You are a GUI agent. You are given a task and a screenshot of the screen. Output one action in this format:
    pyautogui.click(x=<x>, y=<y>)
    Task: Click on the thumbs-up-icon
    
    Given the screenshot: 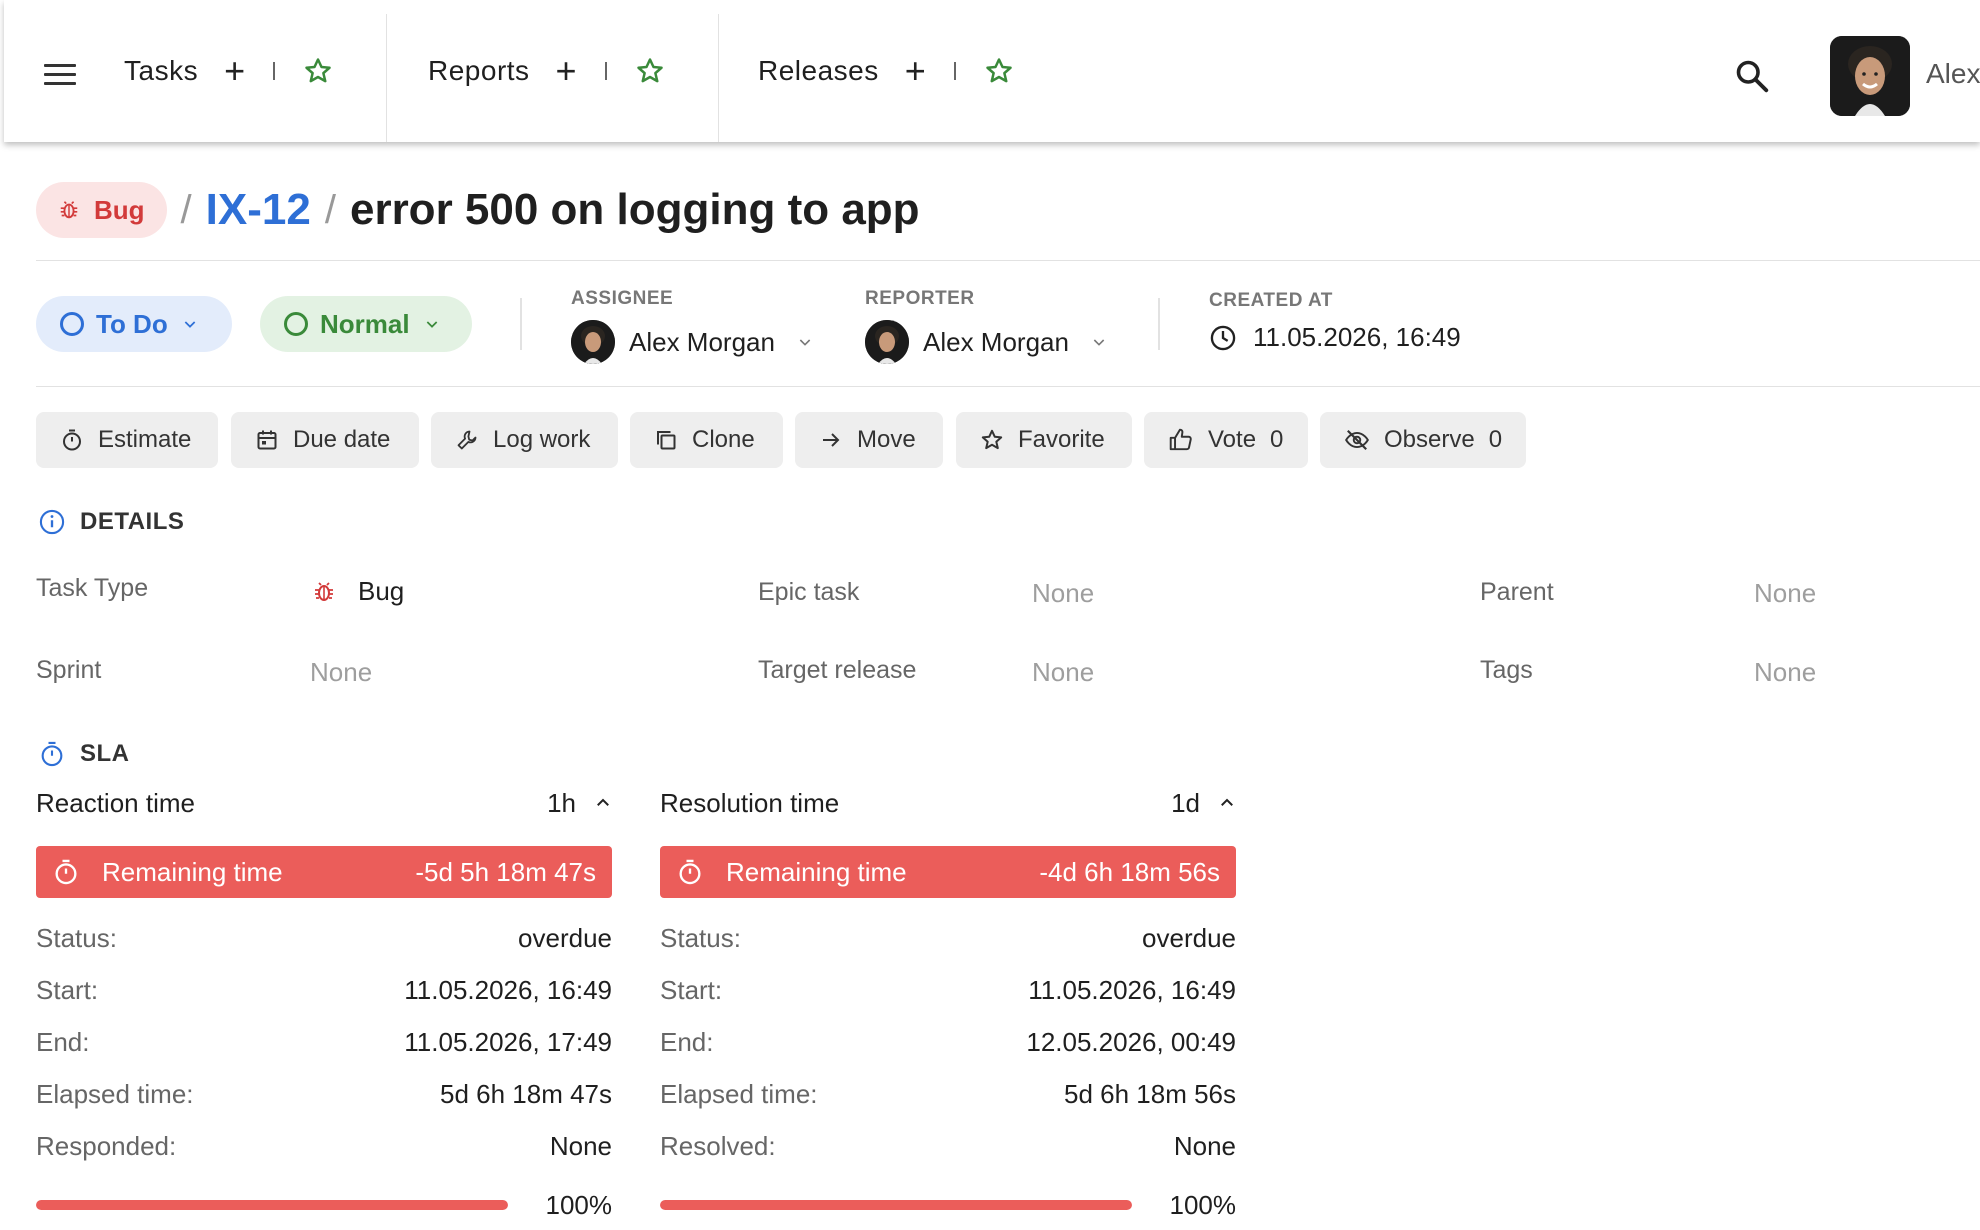 What is the action you would take?
    pyautogui.click(x=1180, y=439)
    